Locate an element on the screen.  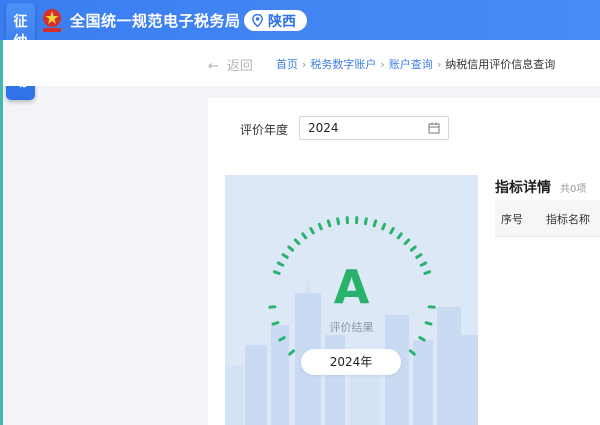
grade-caption: 评价结果 is located at coordinates (351, 327).